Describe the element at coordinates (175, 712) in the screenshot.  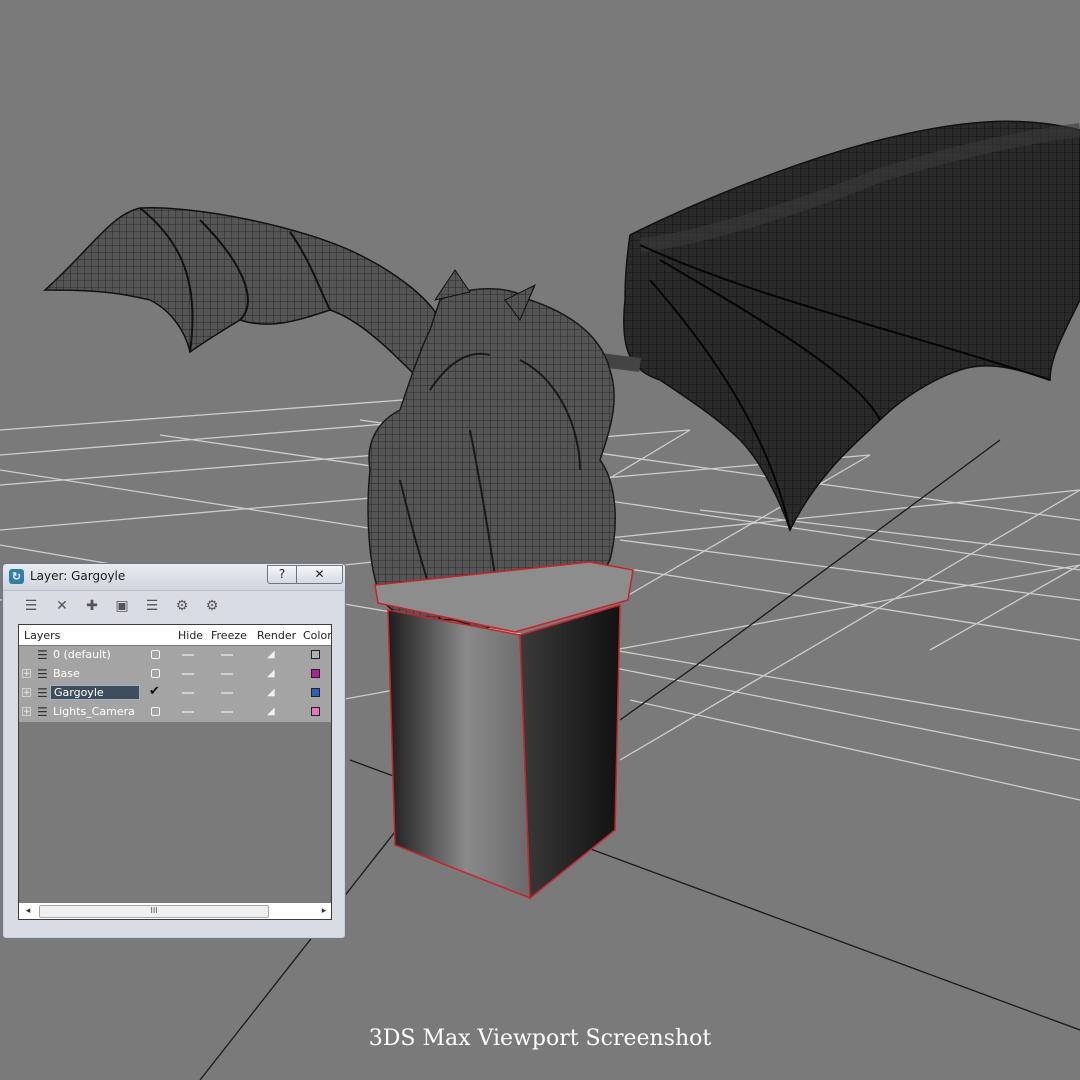
I see `layer-row-lights-camera: + ☰ Lights_Camera ◢` at that location.